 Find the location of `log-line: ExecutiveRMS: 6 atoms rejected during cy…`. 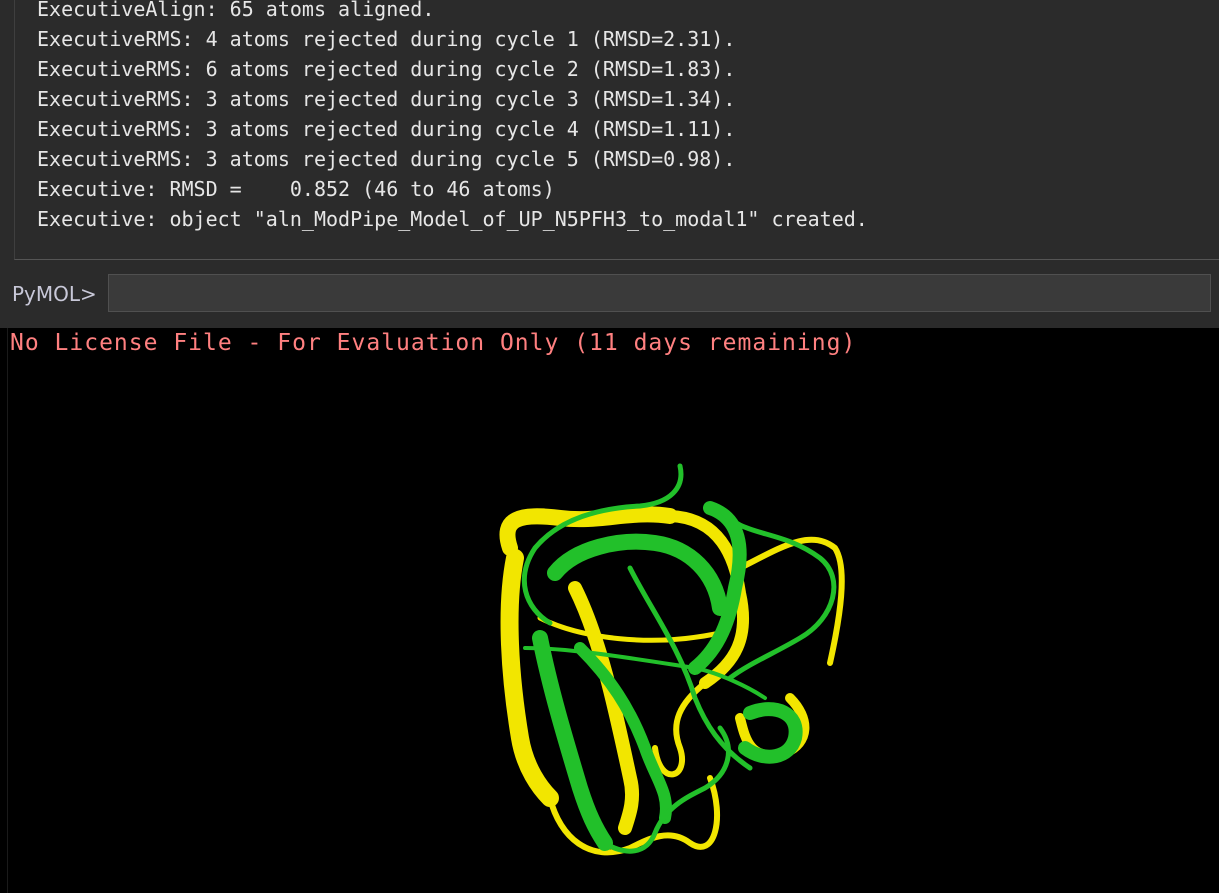

log-line: ExecutiveRMS: 6 atoms rejected during cy… is located at coordinates (386, 69).